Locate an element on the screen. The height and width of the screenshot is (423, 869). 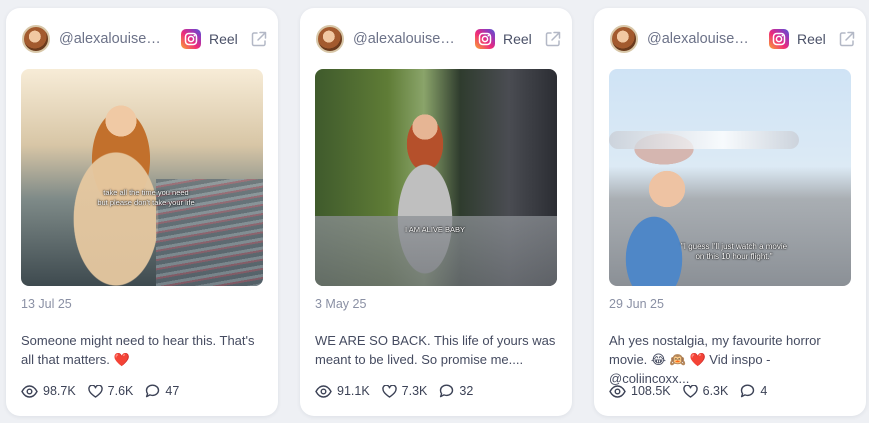
likes-stat: 6.3K is located at coordinates (705, 391).